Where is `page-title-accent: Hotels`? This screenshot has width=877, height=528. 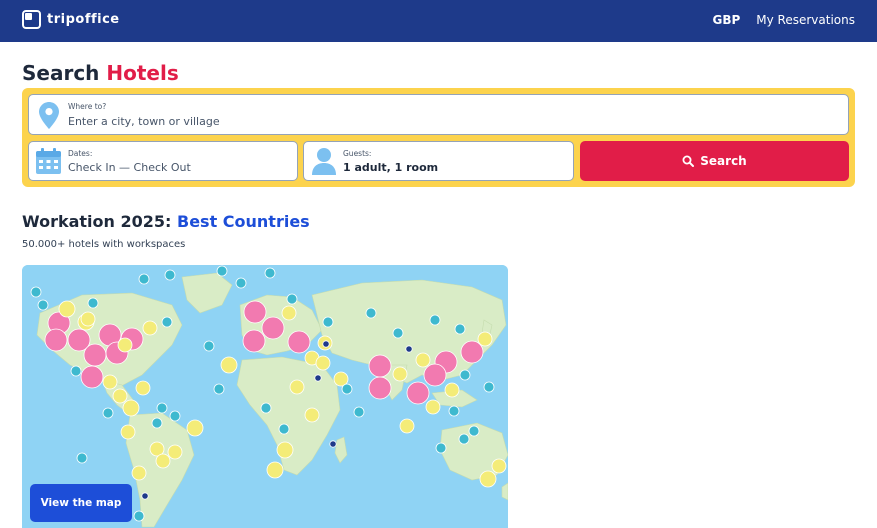 page-title-accent: Hotels is located at coordinates (142, 73).